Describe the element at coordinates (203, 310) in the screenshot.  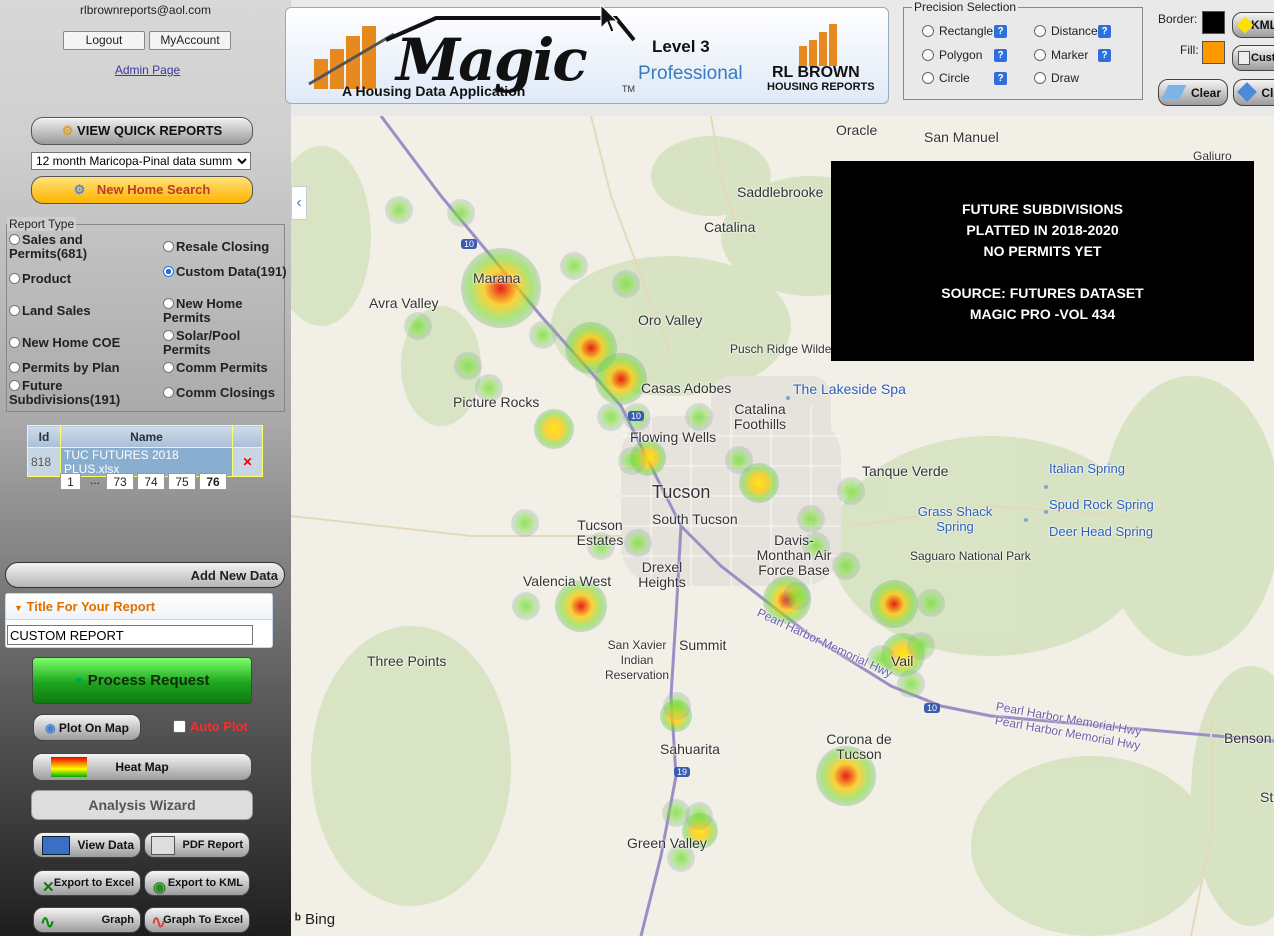
I see `report-type-label: New Home Permits` at that location.